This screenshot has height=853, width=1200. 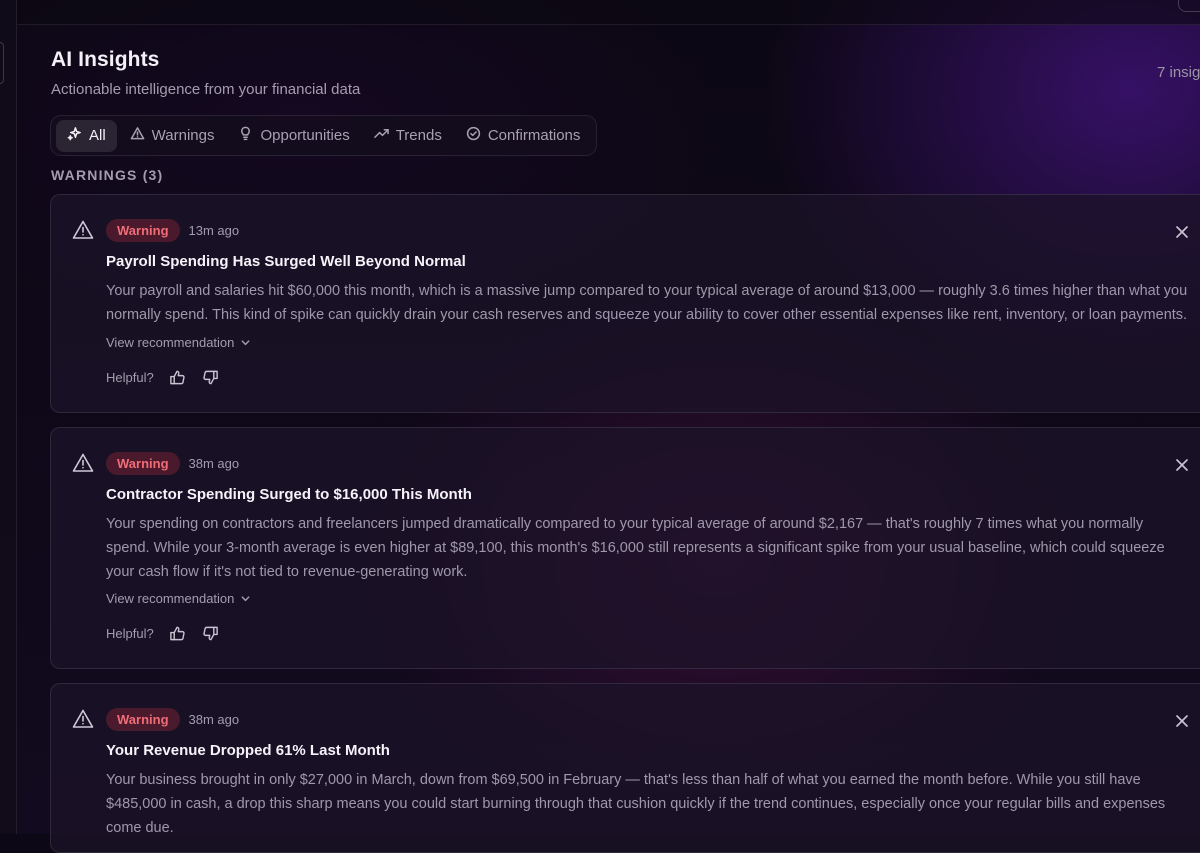 What do you see at coordinates (74, 135) in the screenshot?
I see `sparkles-icon` at bounding box center [74, 135].